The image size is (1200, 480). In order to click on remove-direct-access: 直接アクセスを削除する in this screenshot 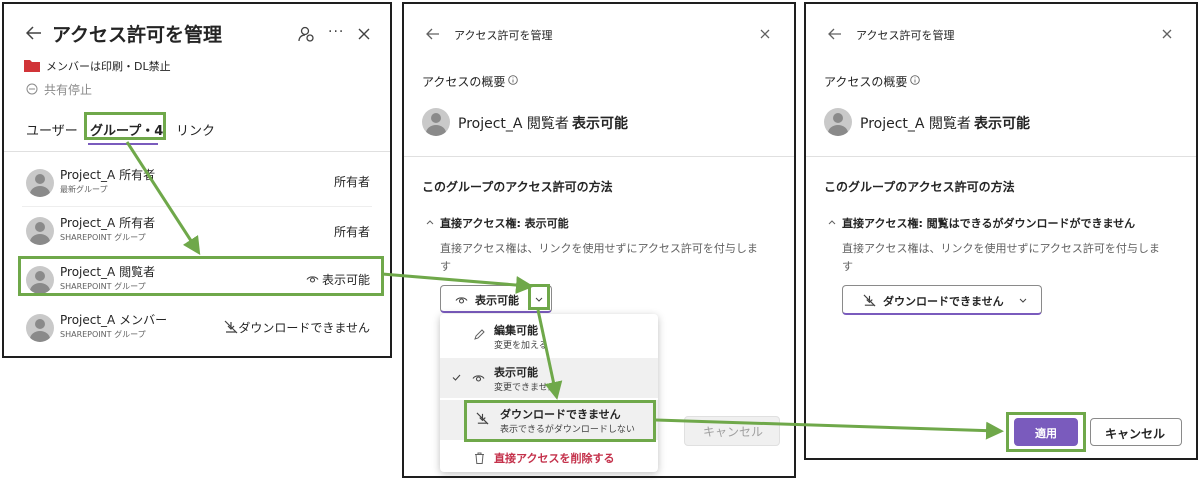, I will do `click(554, 458)`.